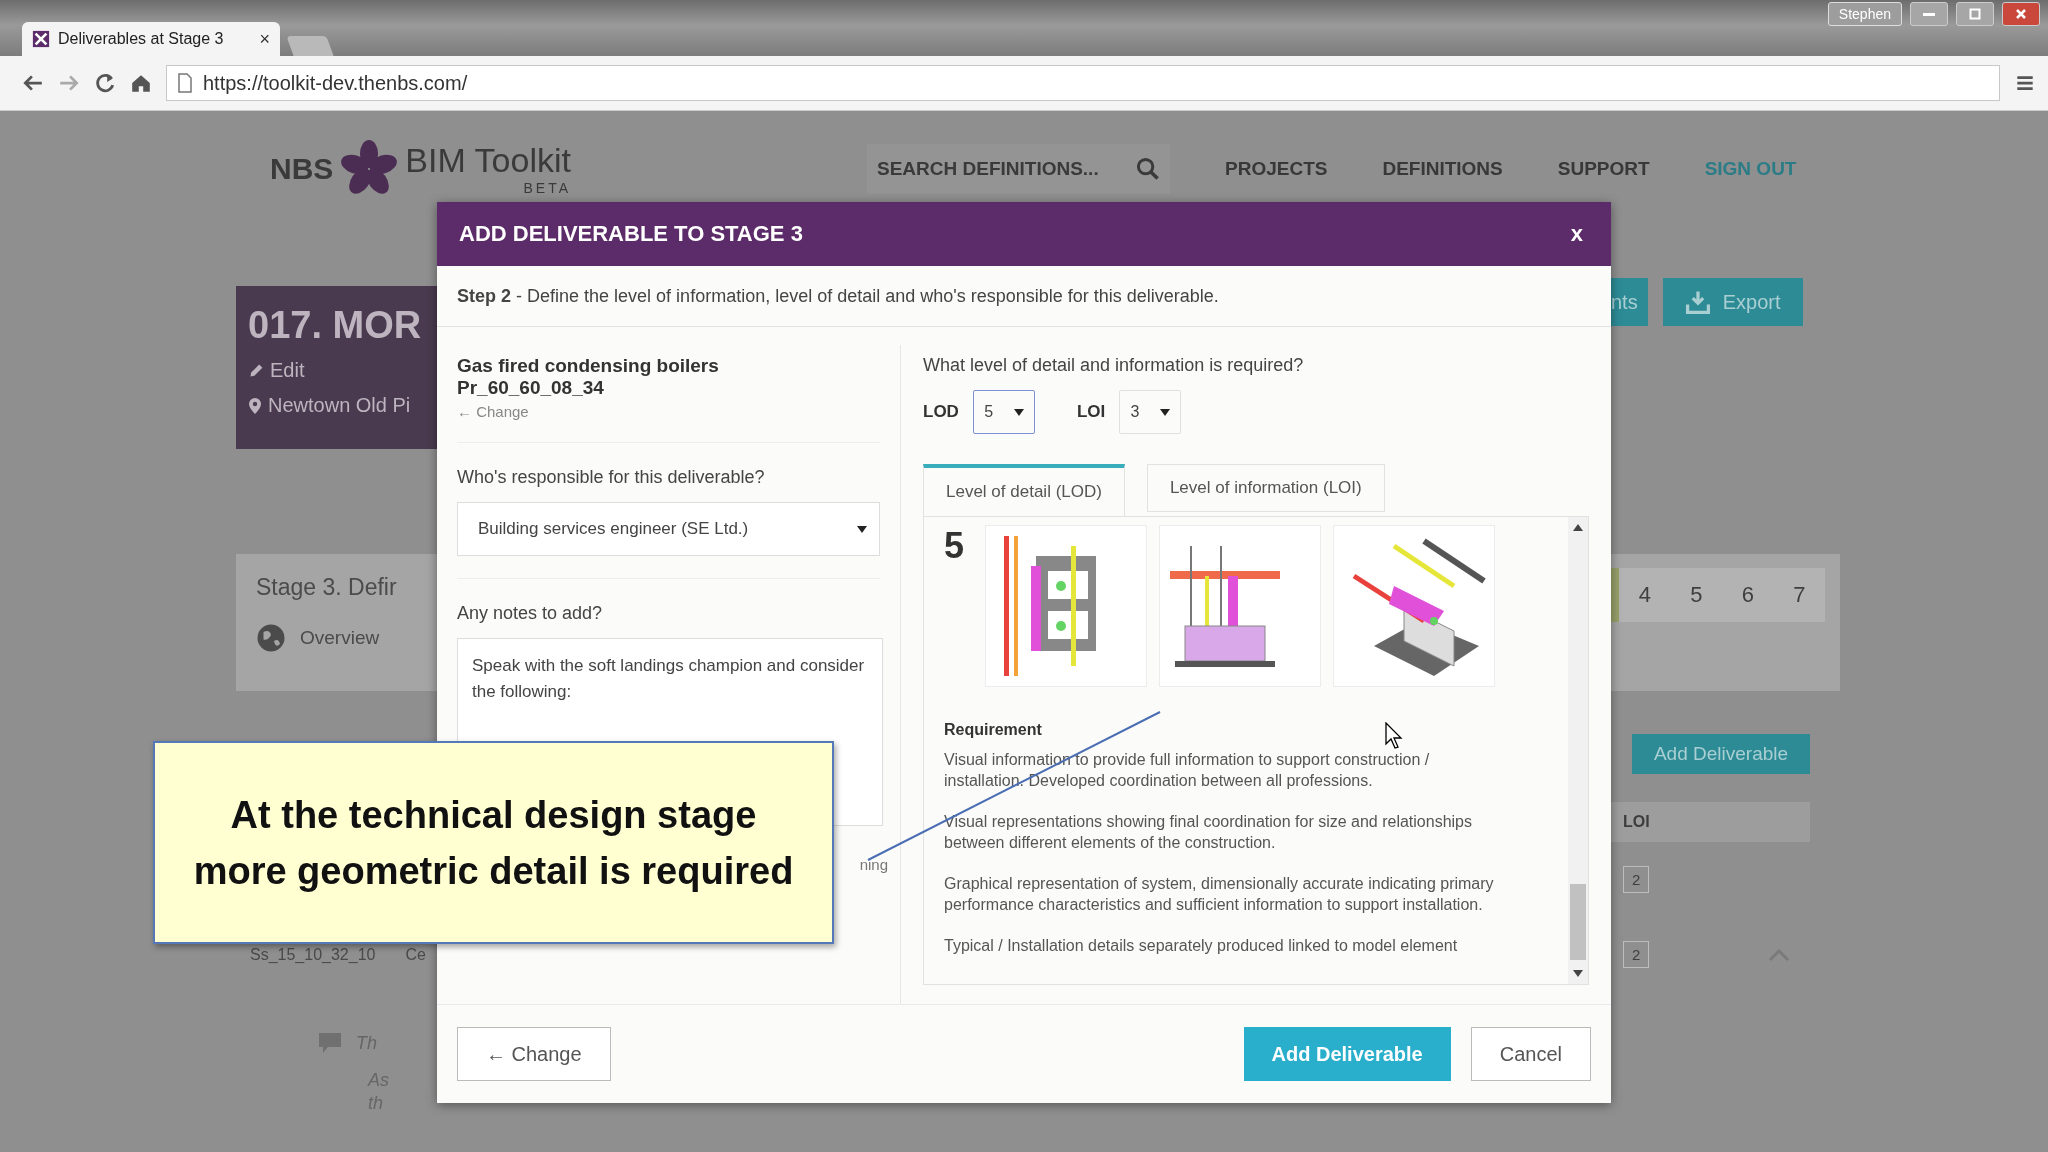 Image resolution: width=2048 pixels, height=1152 pixels. What do you see at coordinates (588, 366) in the screenshot?
I see `product-name: Gas fired condensing boilers` at bounding box center [588, 366].